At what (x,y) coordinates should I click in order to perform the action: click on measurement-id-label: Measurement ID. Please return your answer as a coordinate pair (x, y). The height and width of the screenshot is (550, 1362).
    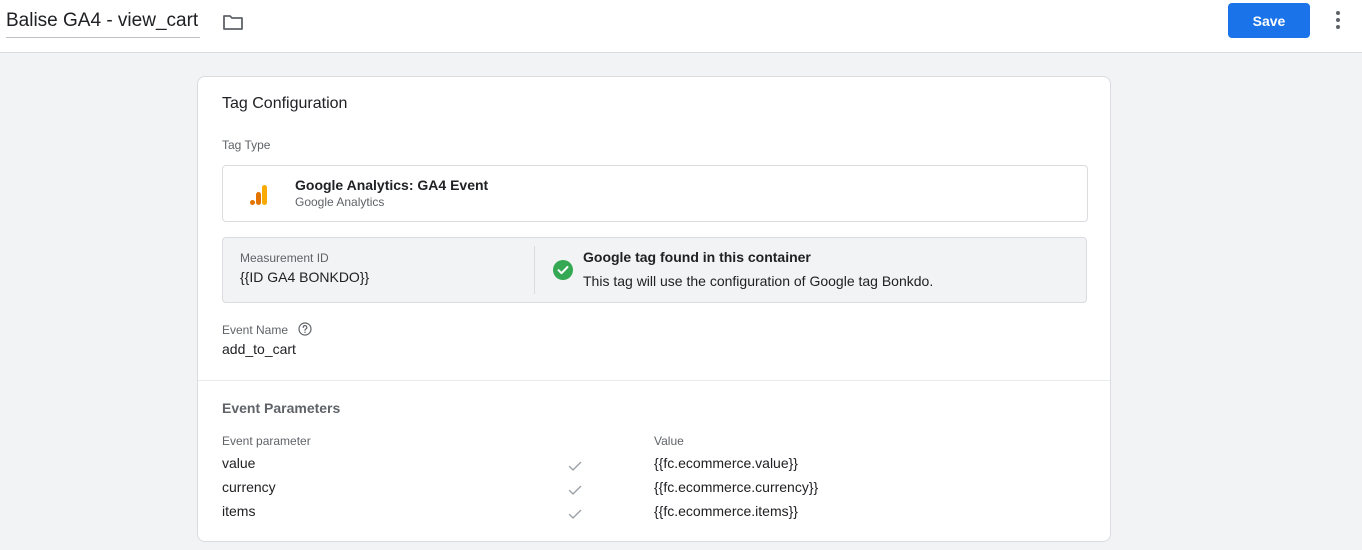
    Looking at the image, I should click on (284, 258).